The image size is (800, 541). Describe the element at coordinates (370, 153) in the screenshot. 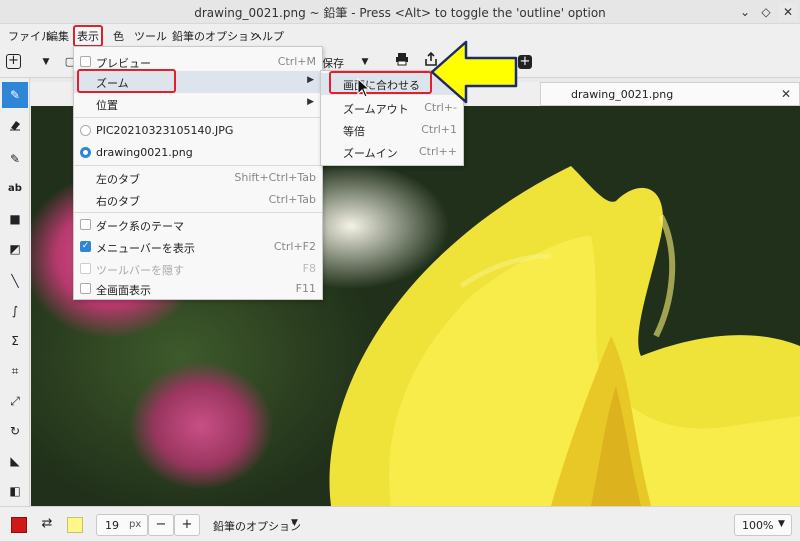

I see `zoom-in-label: ズームイン` at that location.